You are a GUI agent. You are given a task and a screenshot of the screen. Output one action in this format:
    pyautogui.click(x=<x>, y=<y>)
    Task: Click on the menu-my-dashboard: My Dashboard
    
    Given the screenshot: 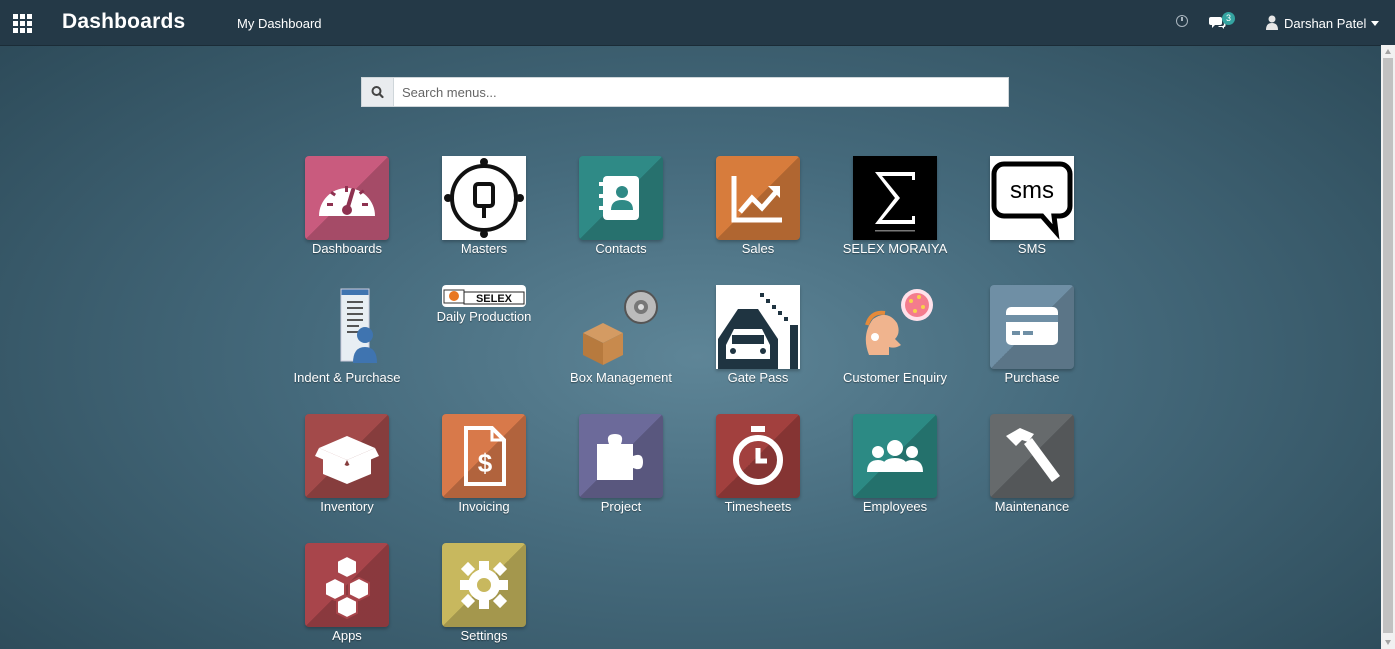 What is the action you would take?
    pyautogui.click(x=279, y=23)
    